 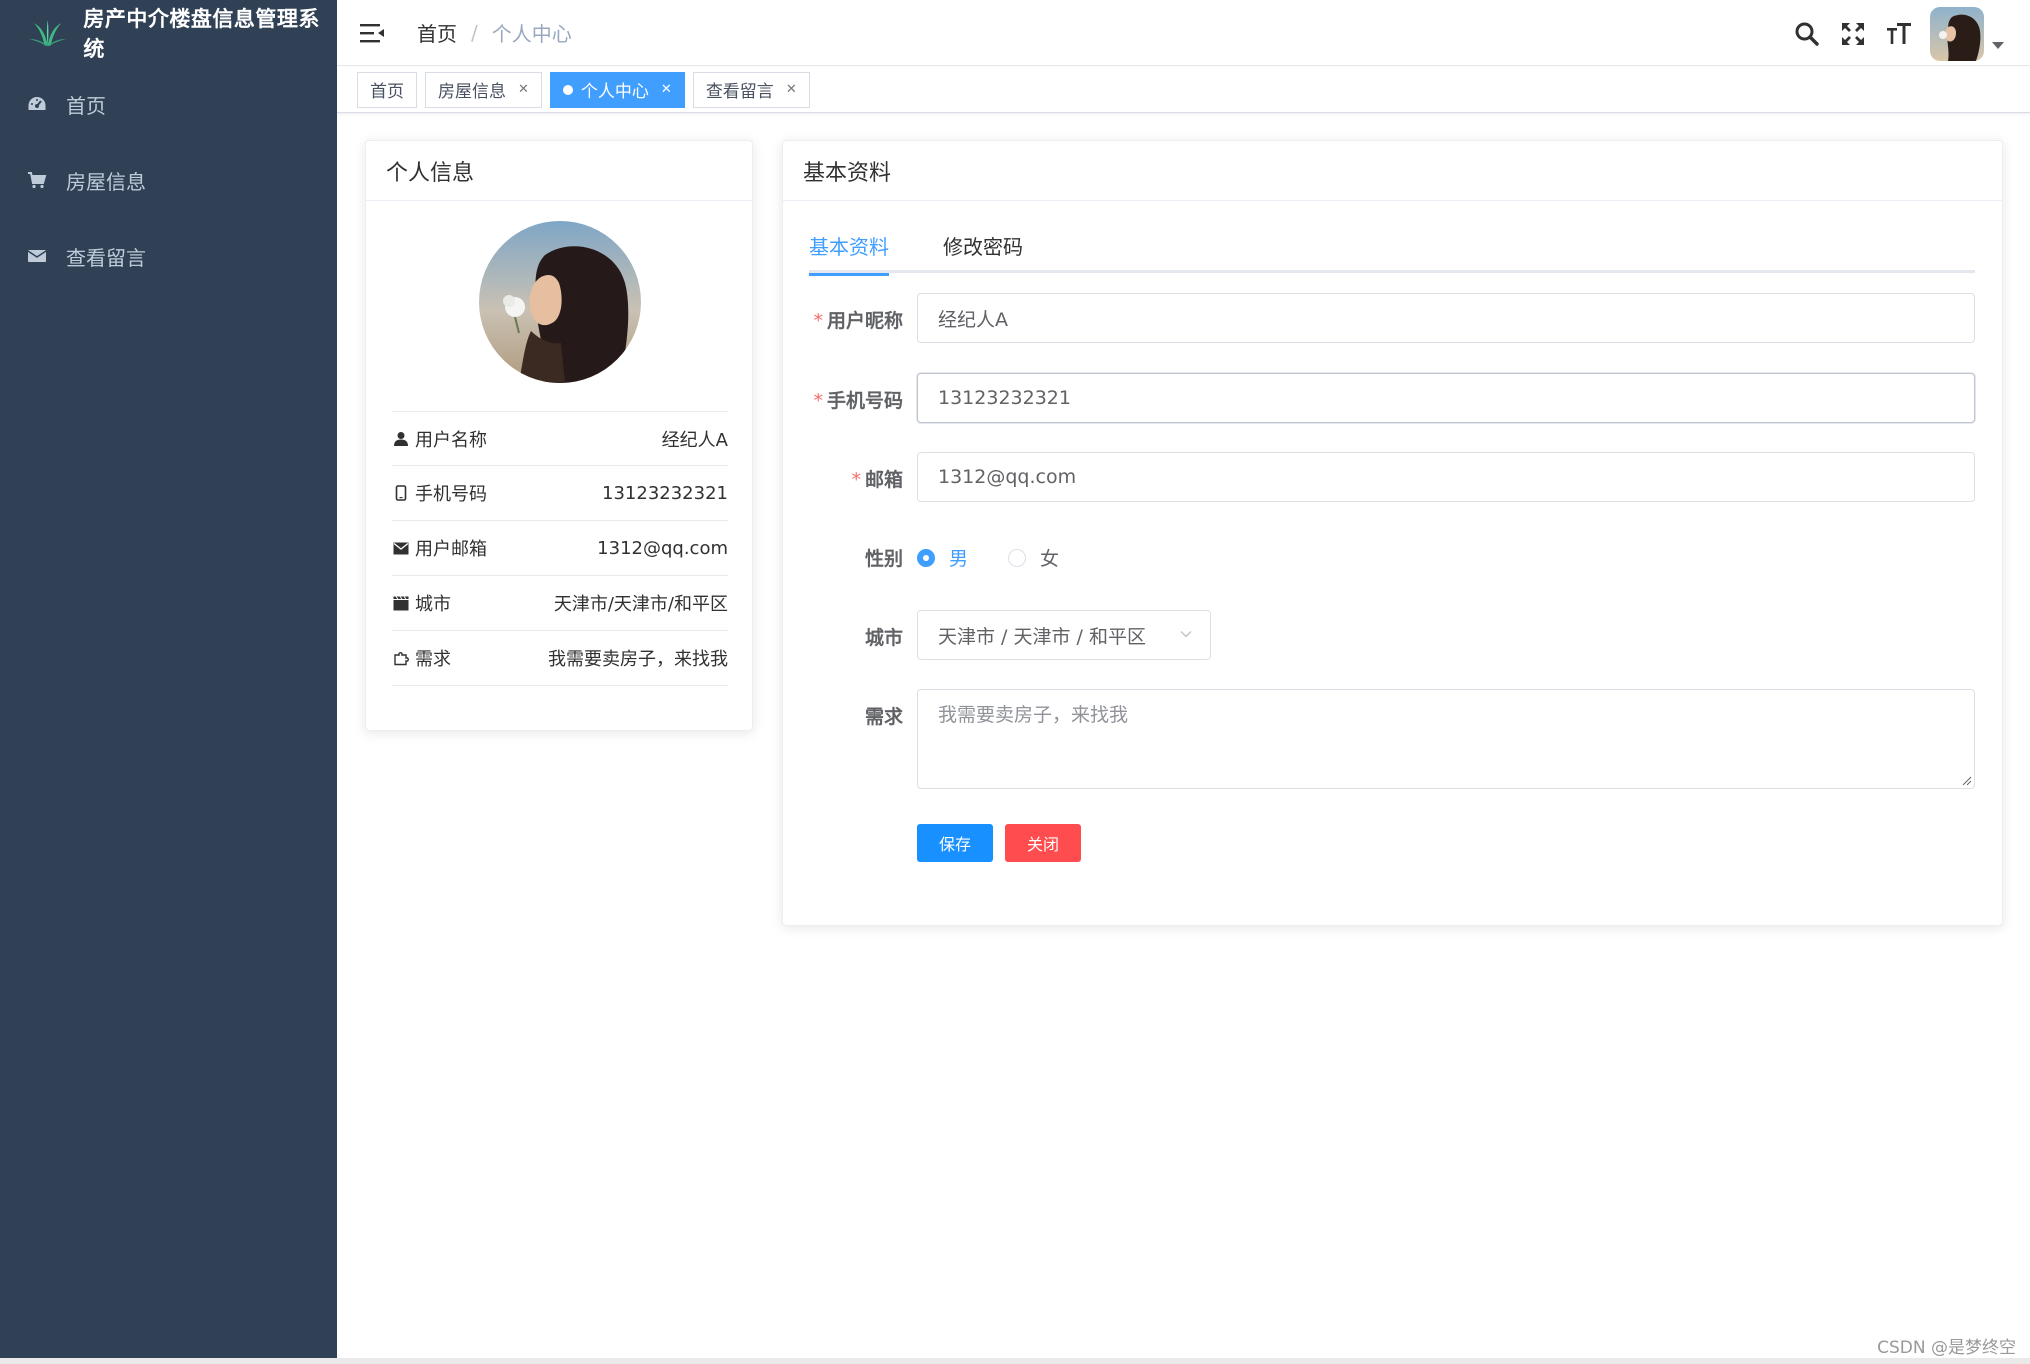 What do you see at coordinates (638, 659) in the screenshot?
I see `profile-row-value: 我需要卖房子，来找我` at bounding box center [638, 659].